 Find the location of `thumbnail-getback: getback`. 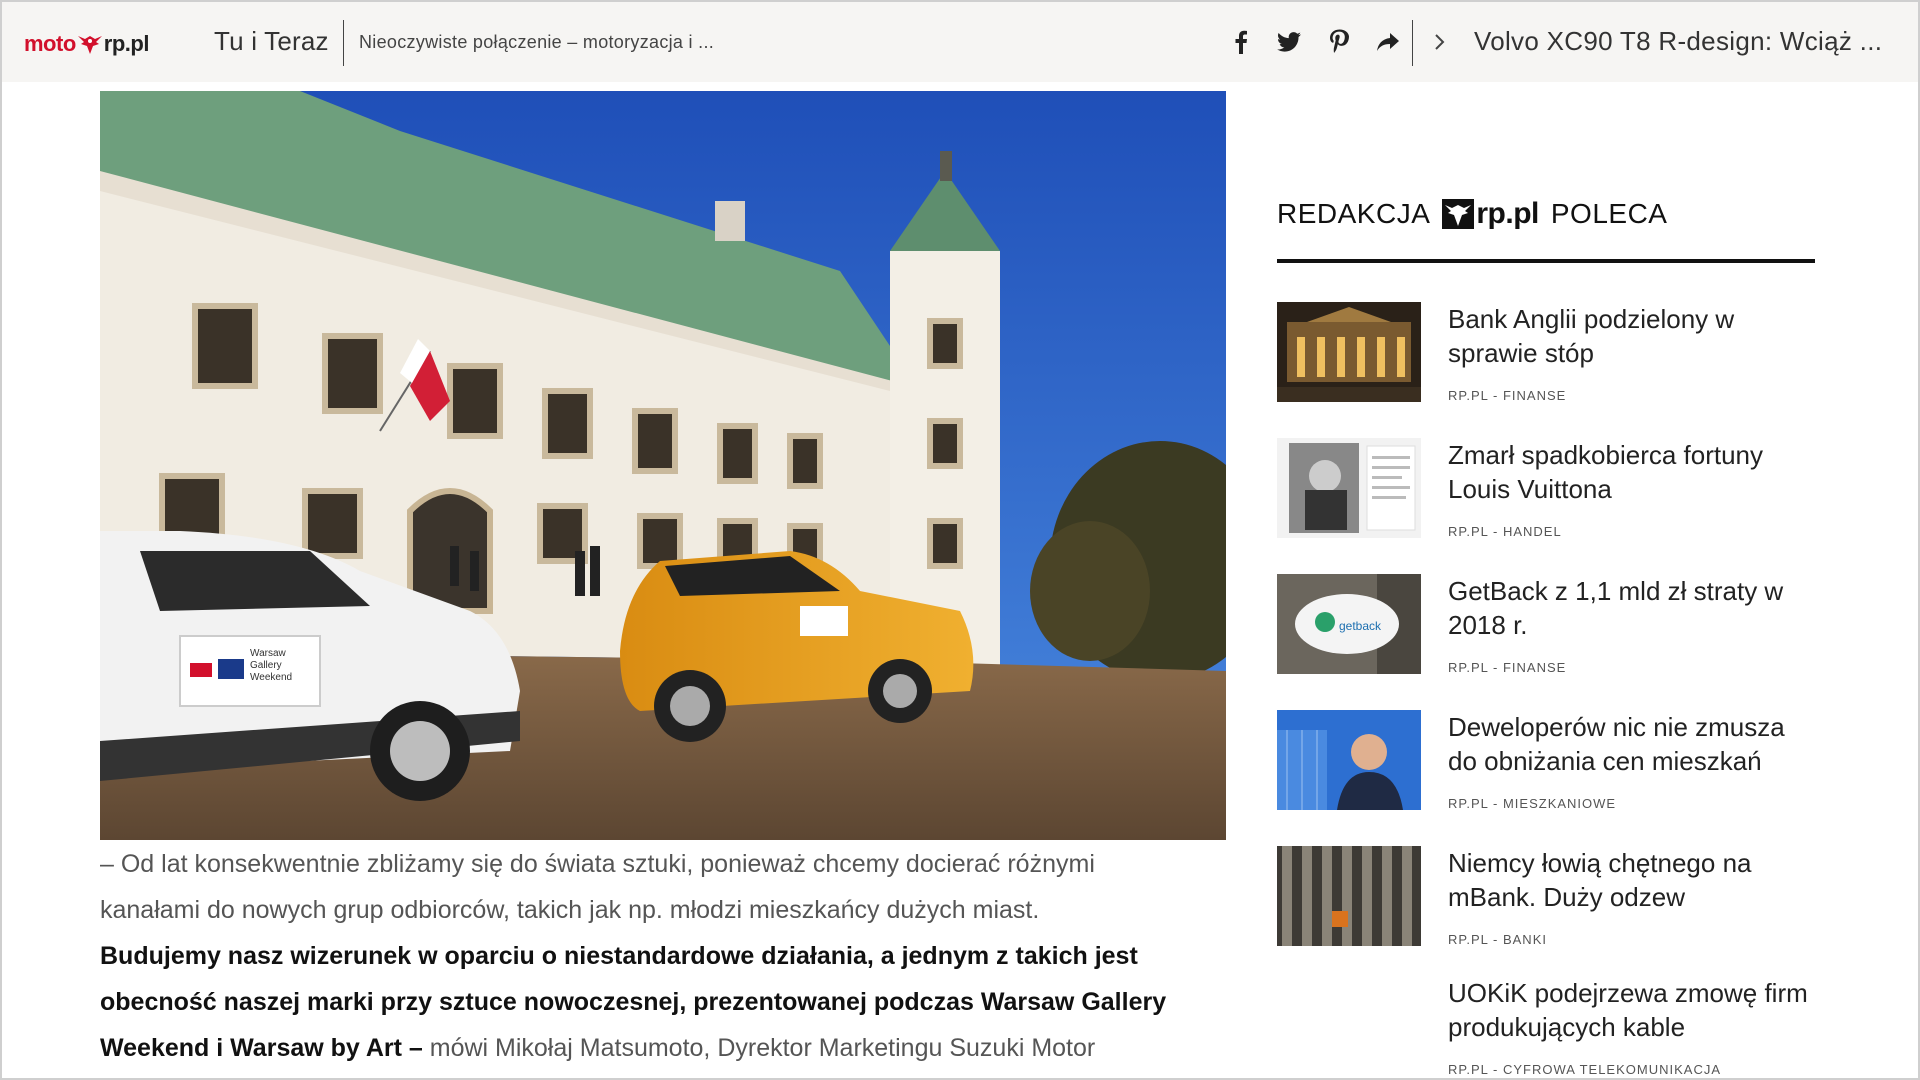

thumbnail-getback: getback is located at coordinates (1349, 624).